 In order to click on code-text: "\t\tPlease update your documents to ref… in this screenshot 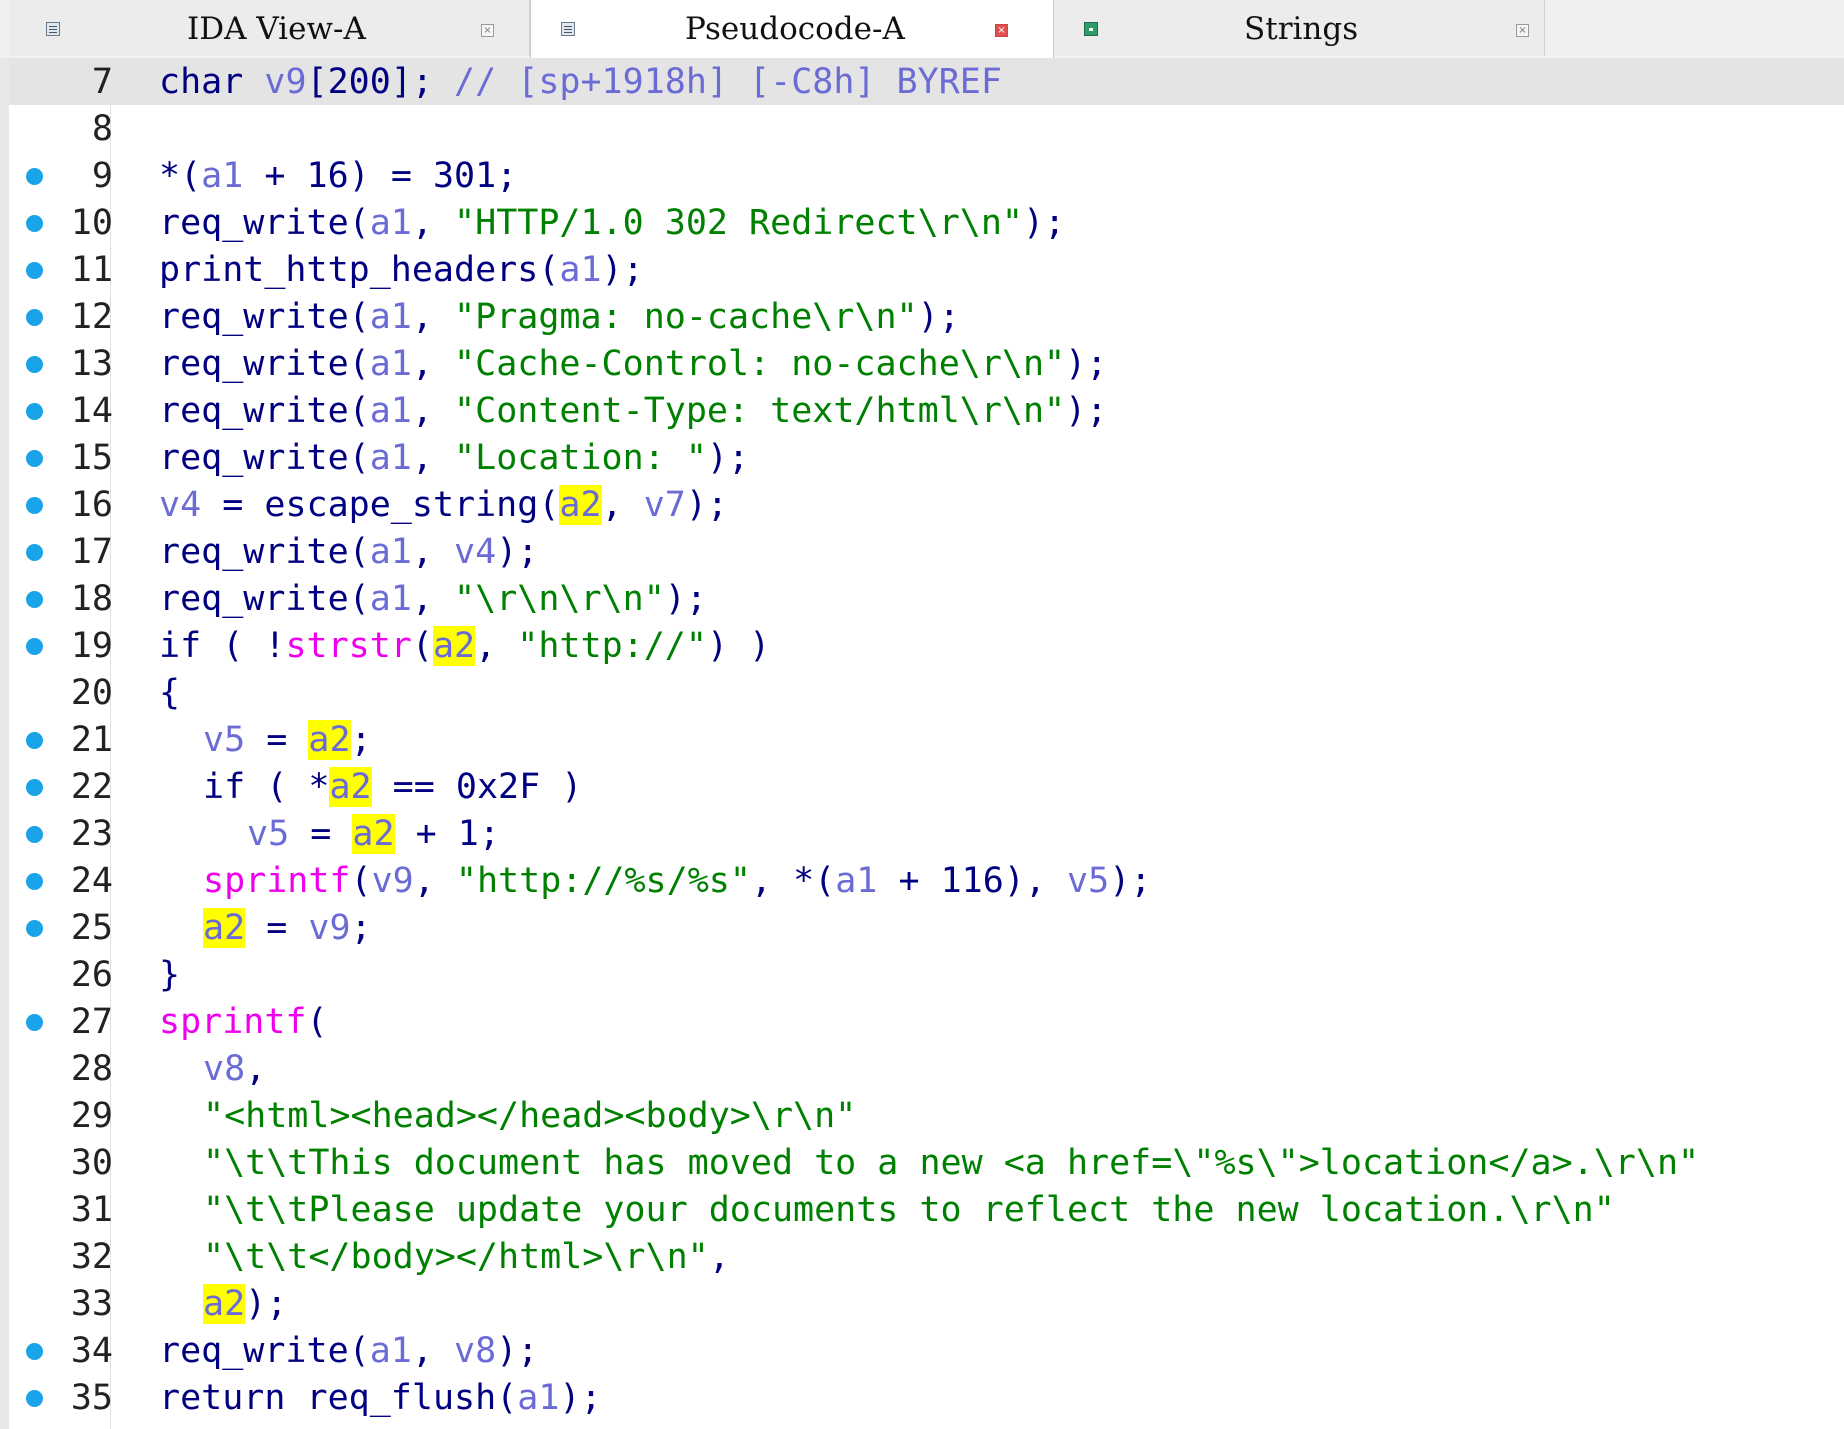, I will do `click(909, 1210)`.